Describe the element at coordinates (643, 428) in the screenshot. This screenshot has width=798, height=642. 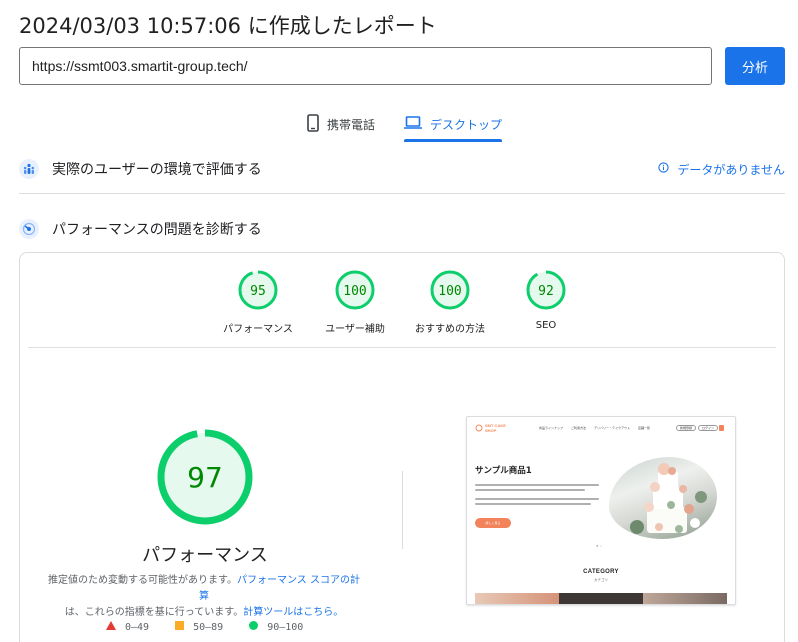
I see `thumb-nav-item: 店舗一覧` at that location.